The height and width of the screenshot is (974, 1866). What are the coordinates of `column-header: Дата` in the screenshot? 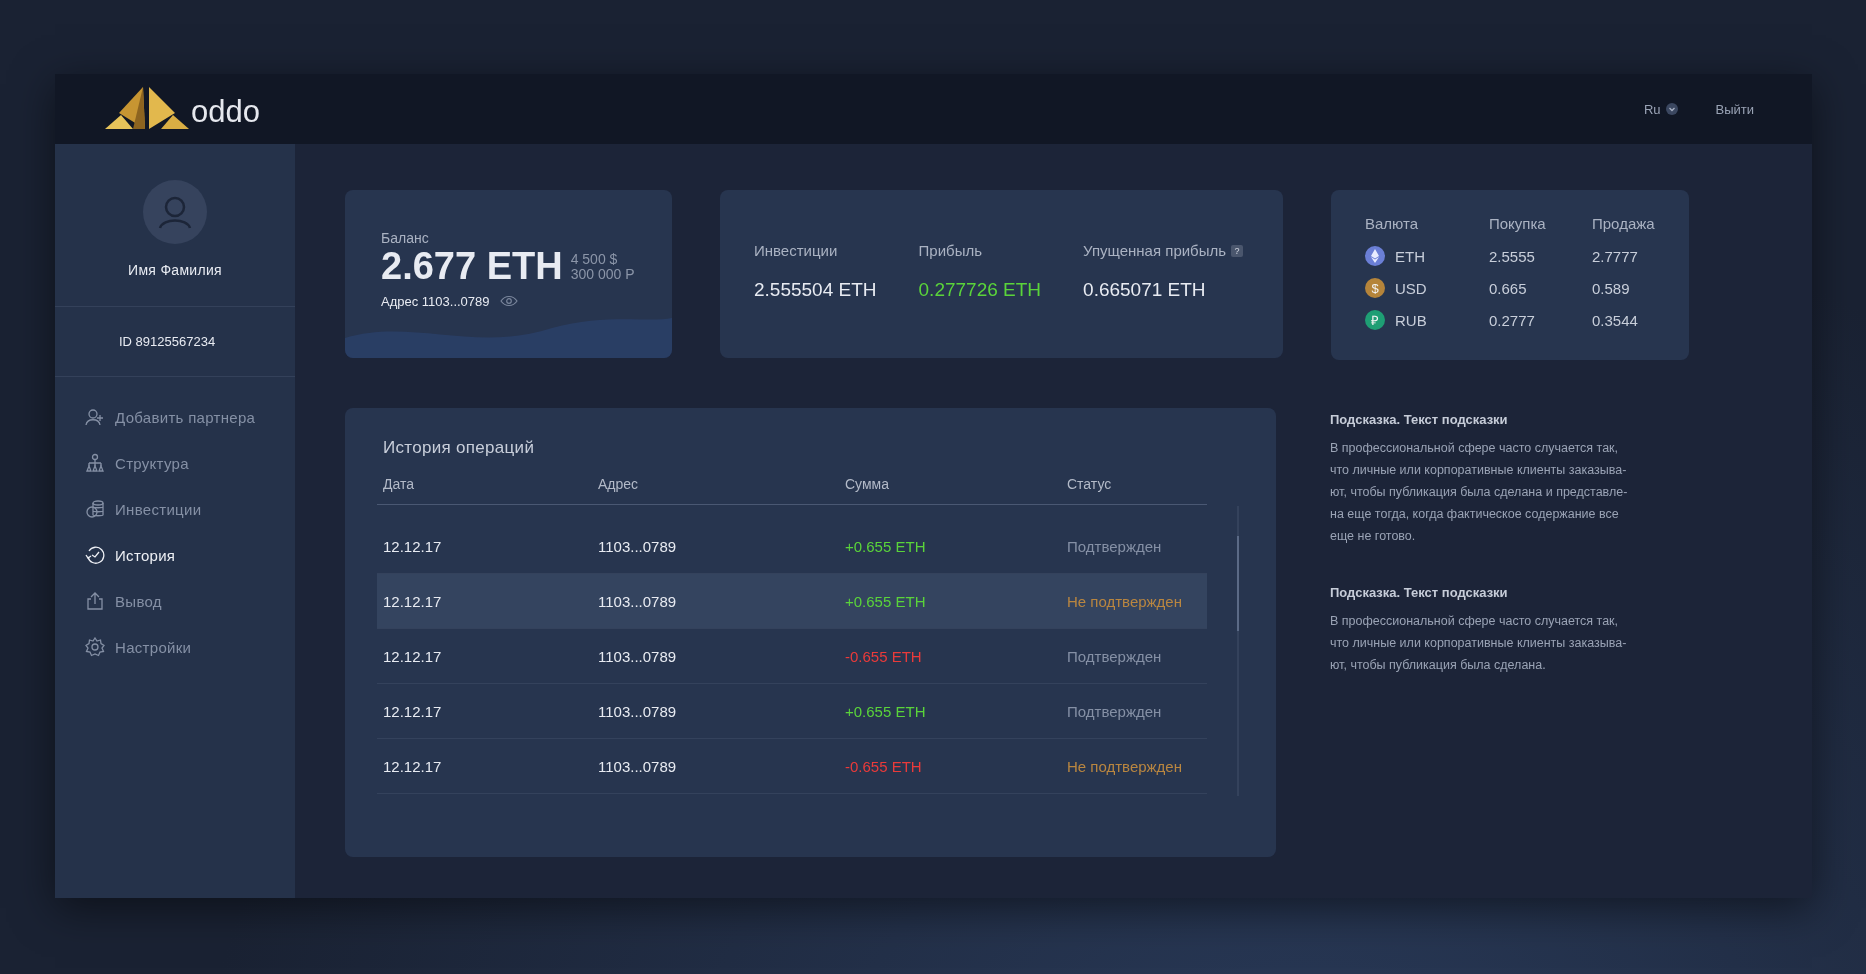 It's located at (399, 484).